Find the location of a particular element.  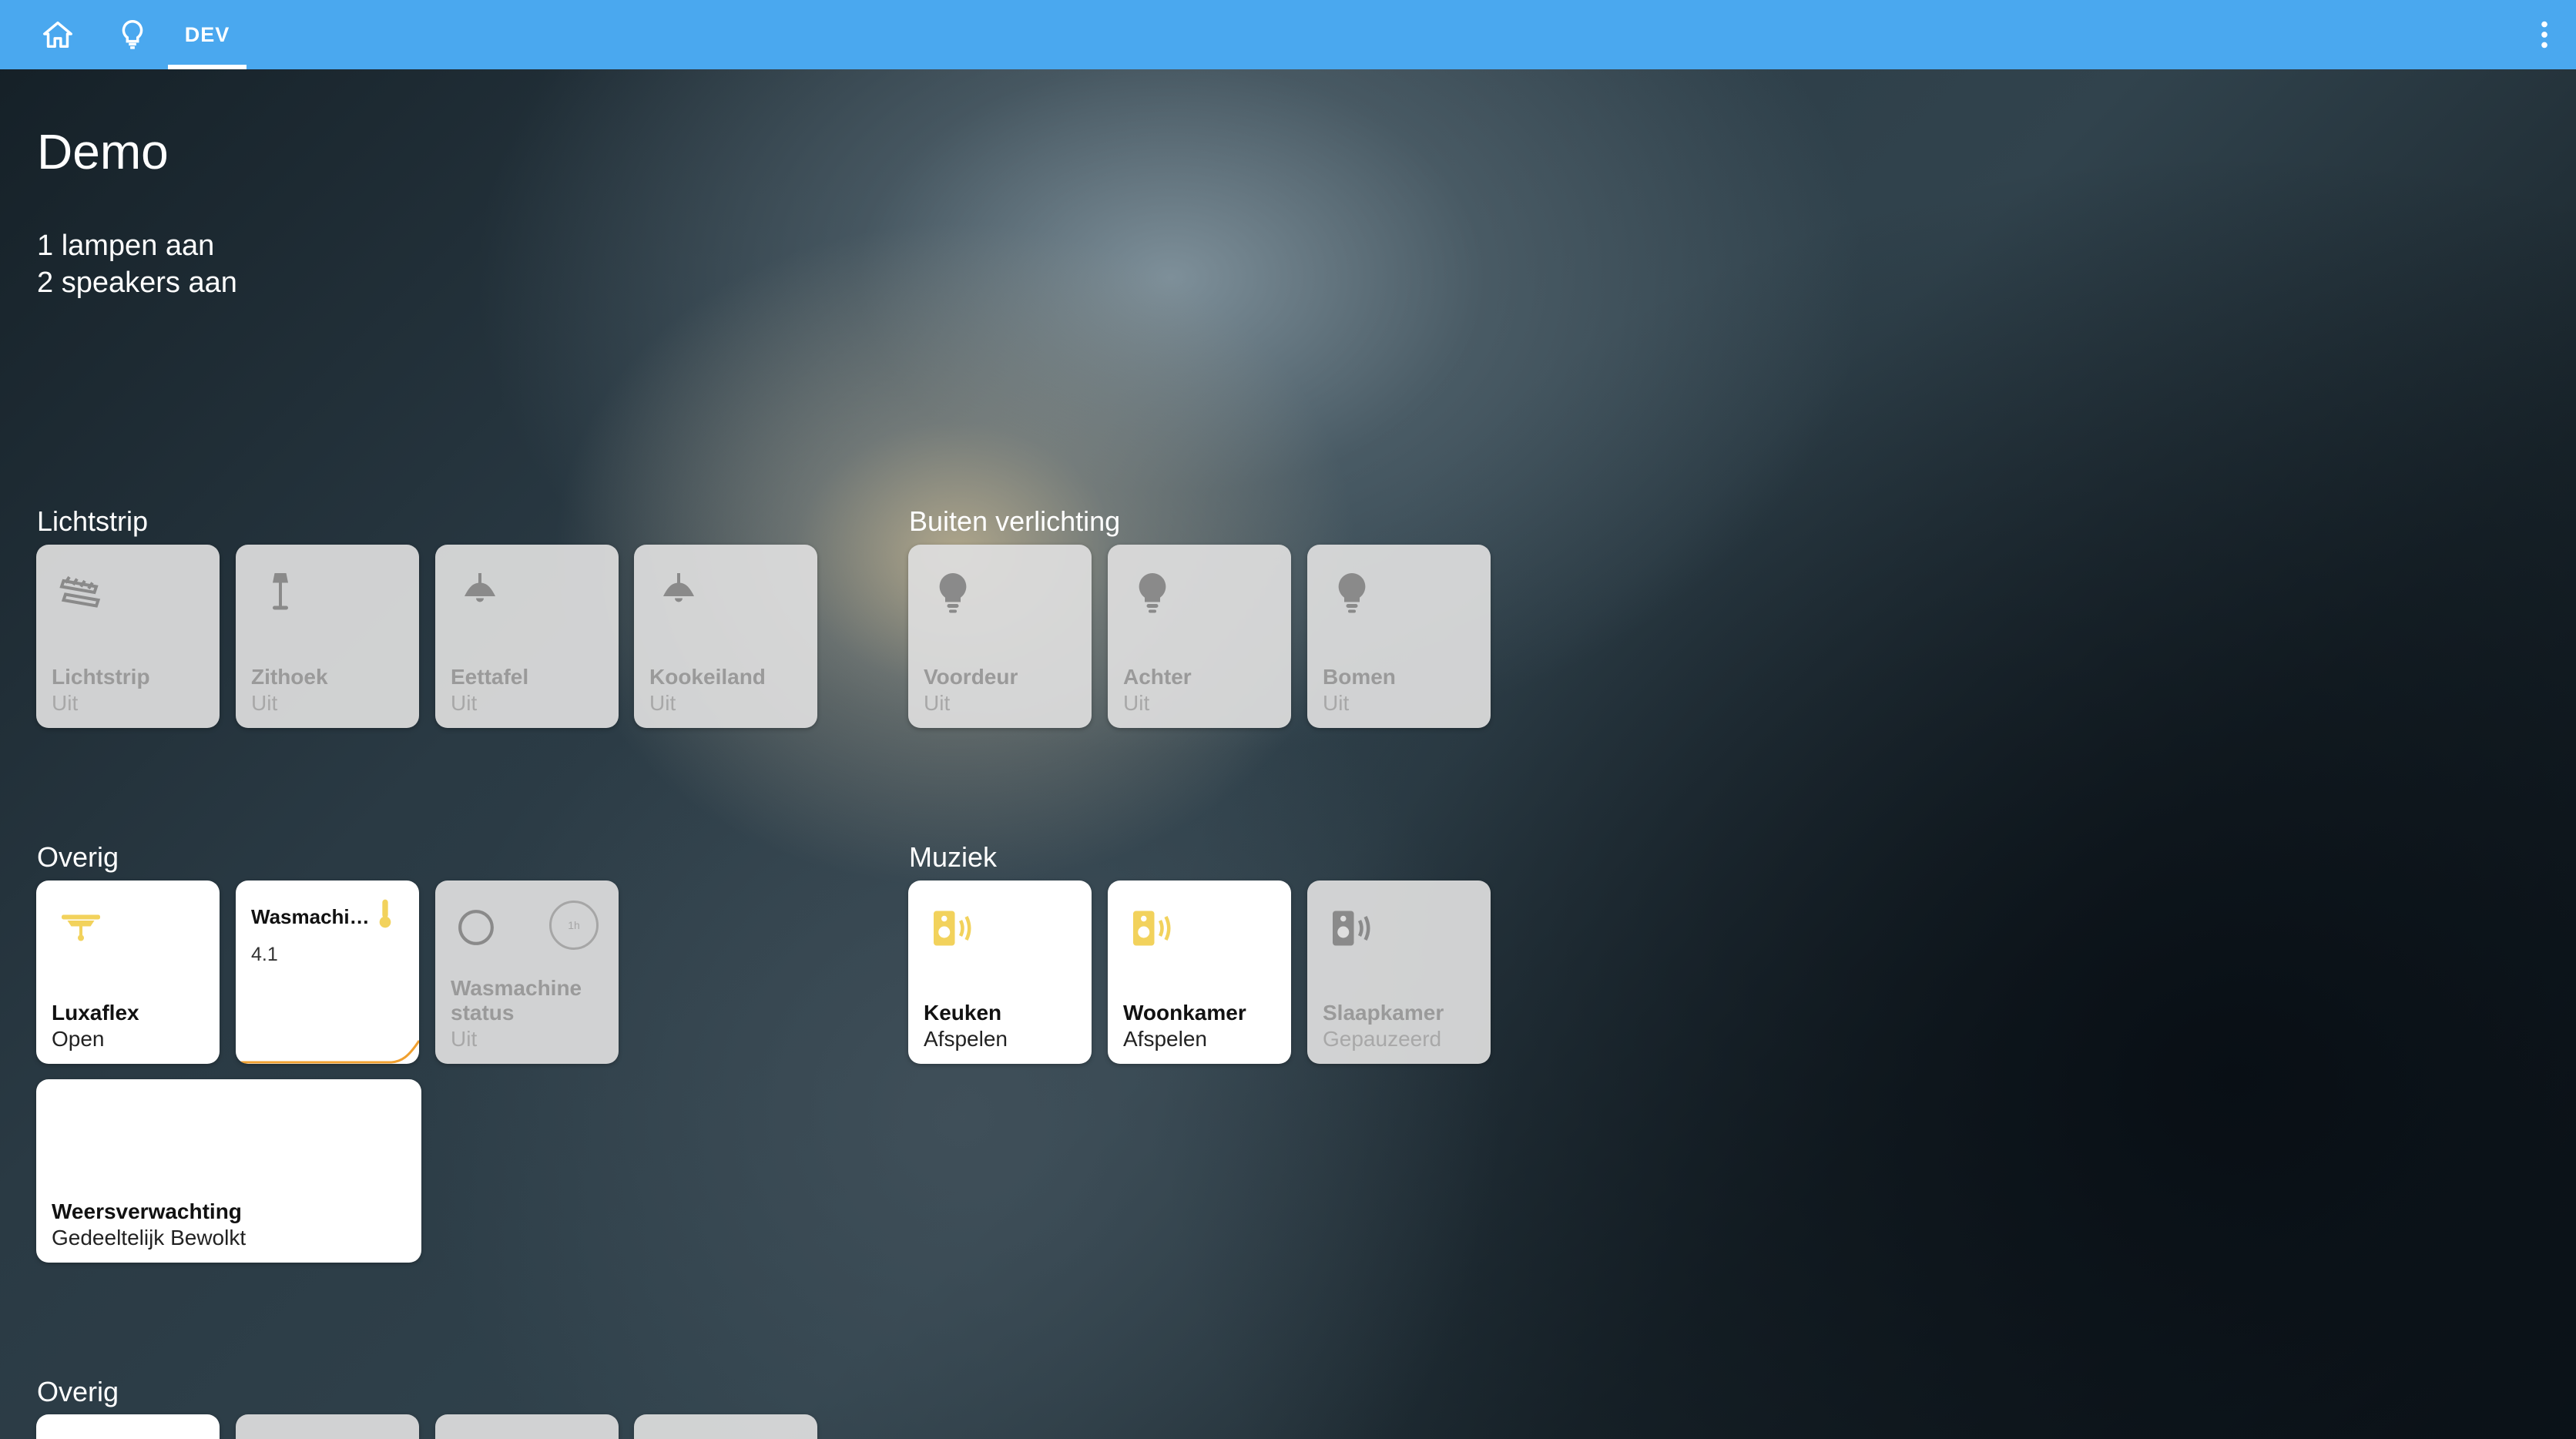

blinds-icon is located at coordinates (81, 928).